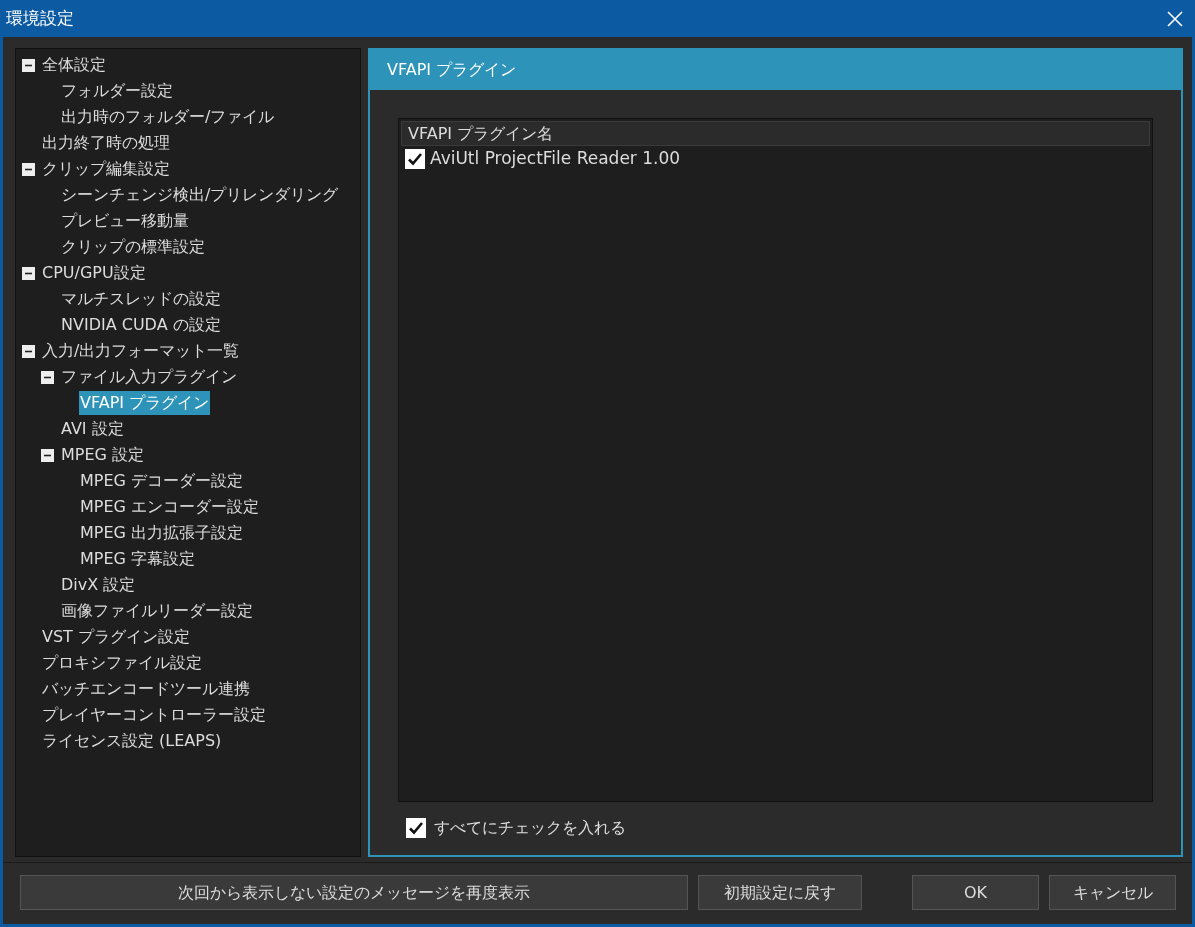  I want to click on column-header: VFAPI プラグイン名, so click(775, 133).